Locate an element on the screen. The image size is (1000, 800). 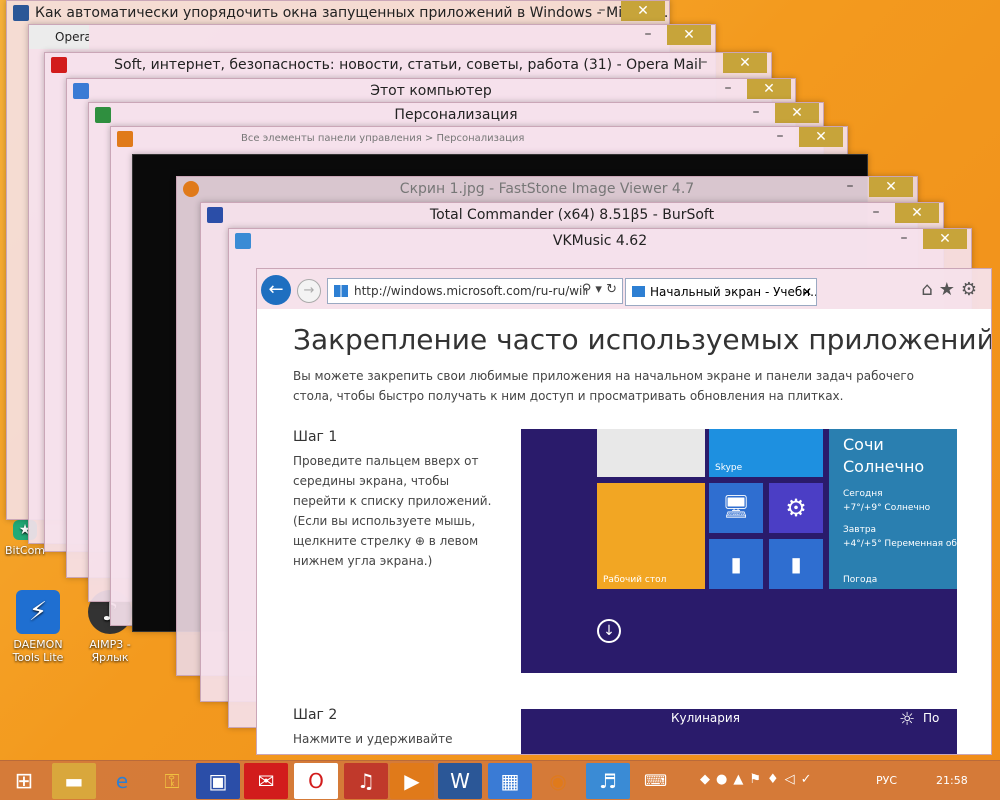
aimp-label-2: Ярлык is located at coordinates (110, 657).